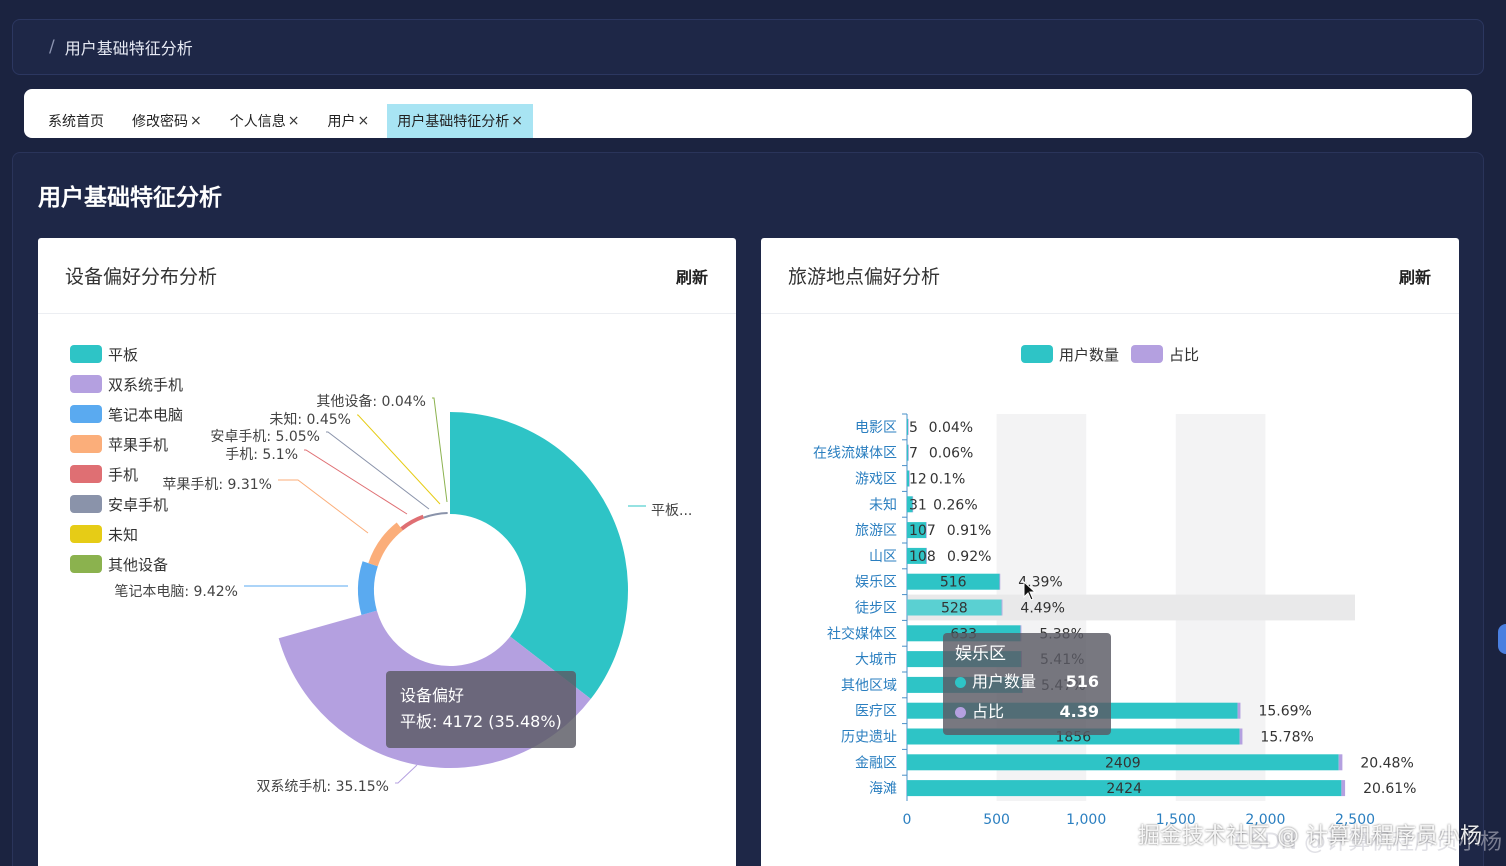  I want to click on legend-label: 平板, so click(123, 355).